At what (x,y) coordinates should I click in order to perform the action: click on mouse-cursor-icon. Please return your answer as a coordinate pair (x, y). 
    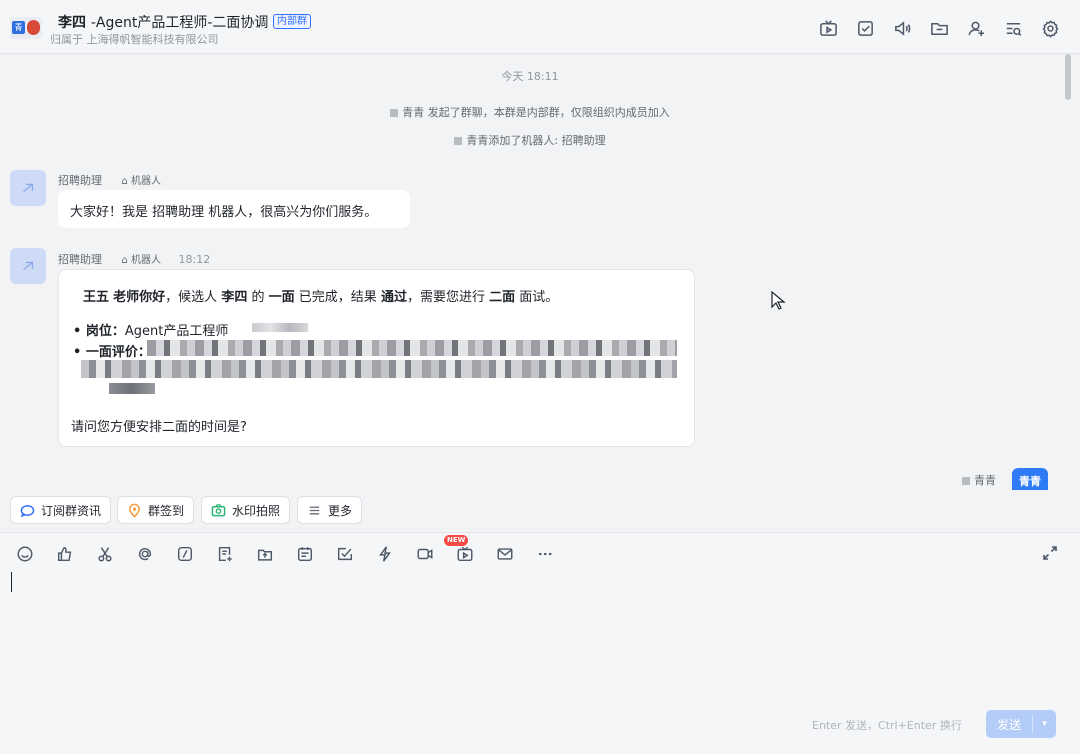
    Looking at the image, I should click on (778, 300).